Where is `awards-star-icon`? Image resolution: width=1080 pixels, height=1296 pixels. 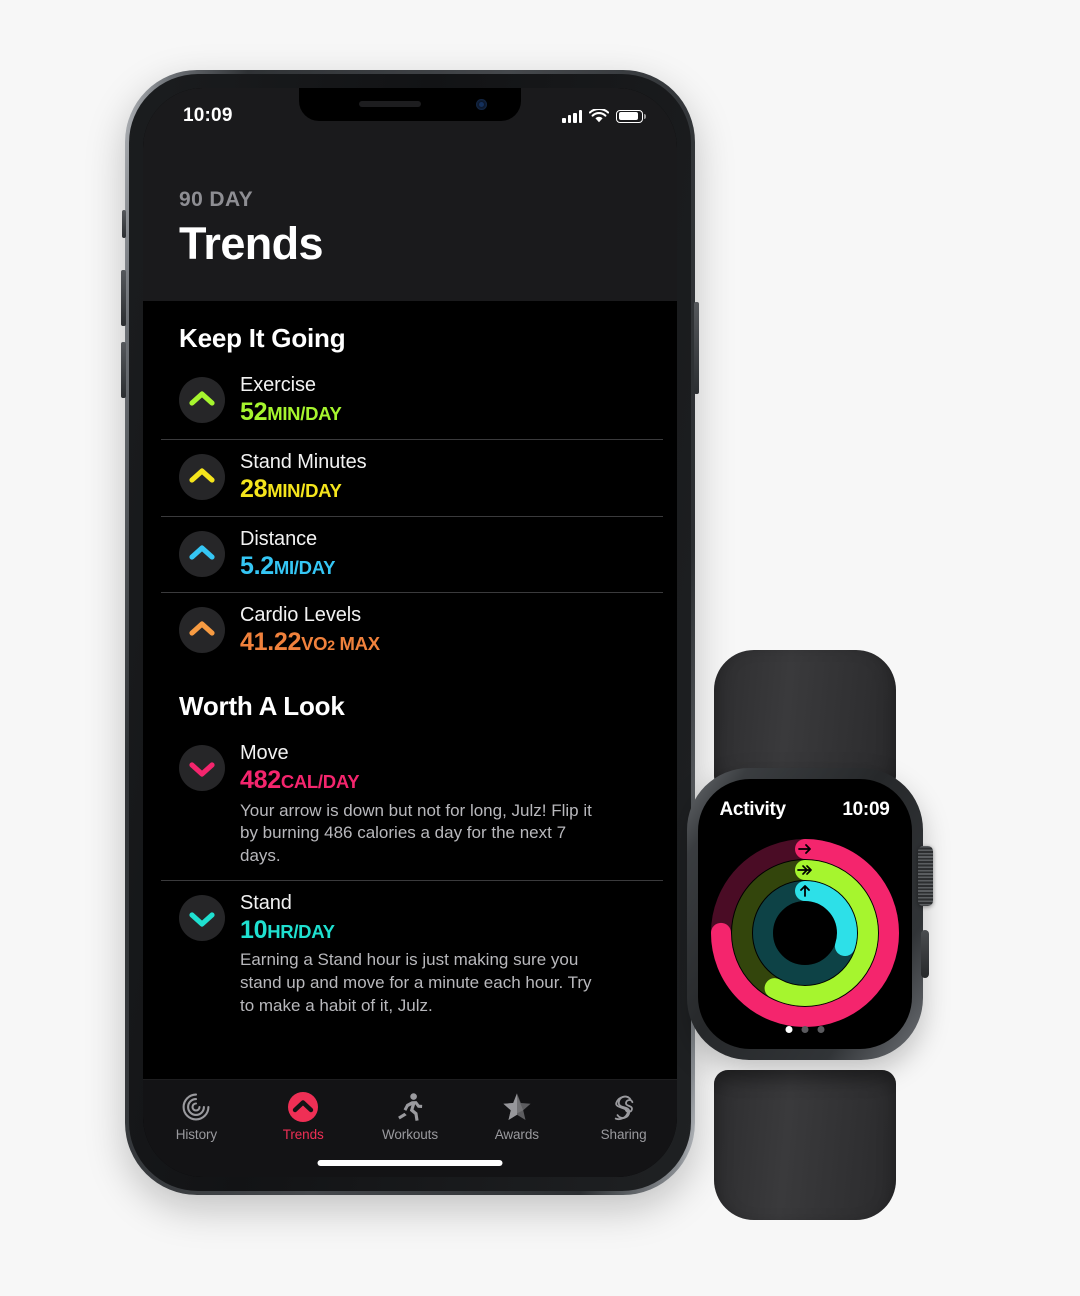 awards-star-icon is located at coordinates (517, 1107).